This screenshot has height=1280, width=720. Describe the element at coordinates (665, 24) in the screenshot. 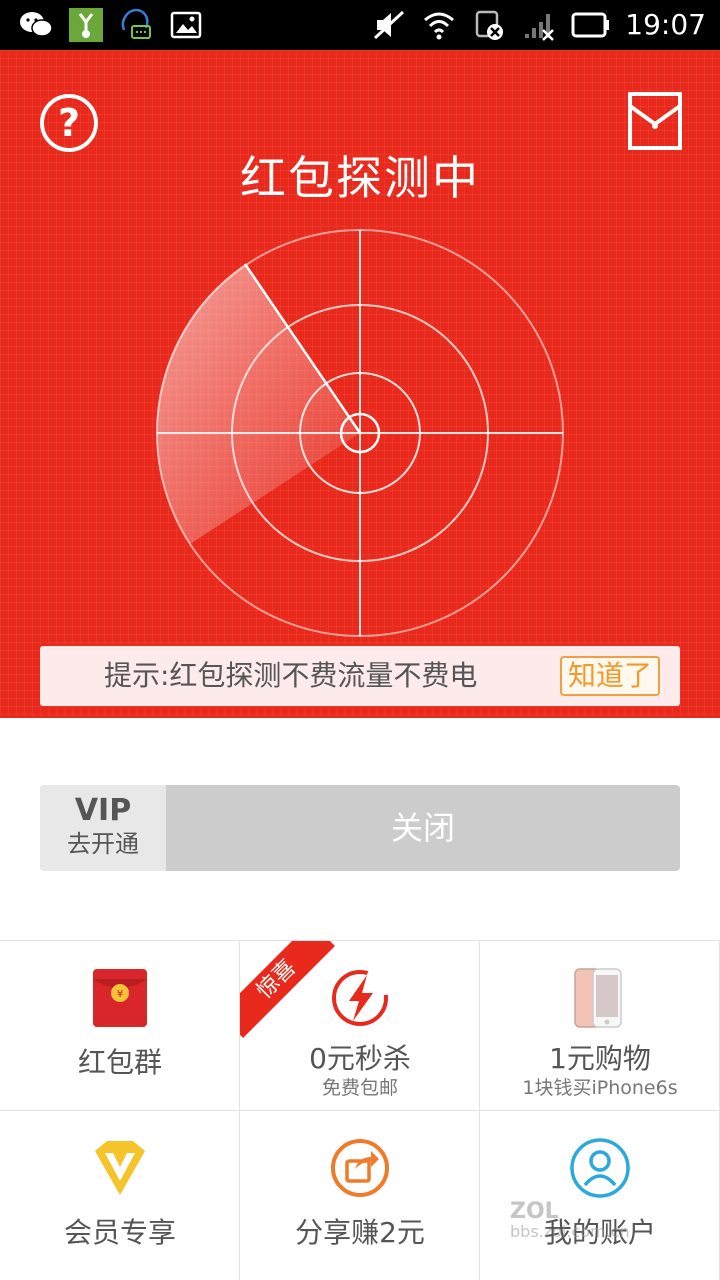

I see `status-time: 19:07` at that location.